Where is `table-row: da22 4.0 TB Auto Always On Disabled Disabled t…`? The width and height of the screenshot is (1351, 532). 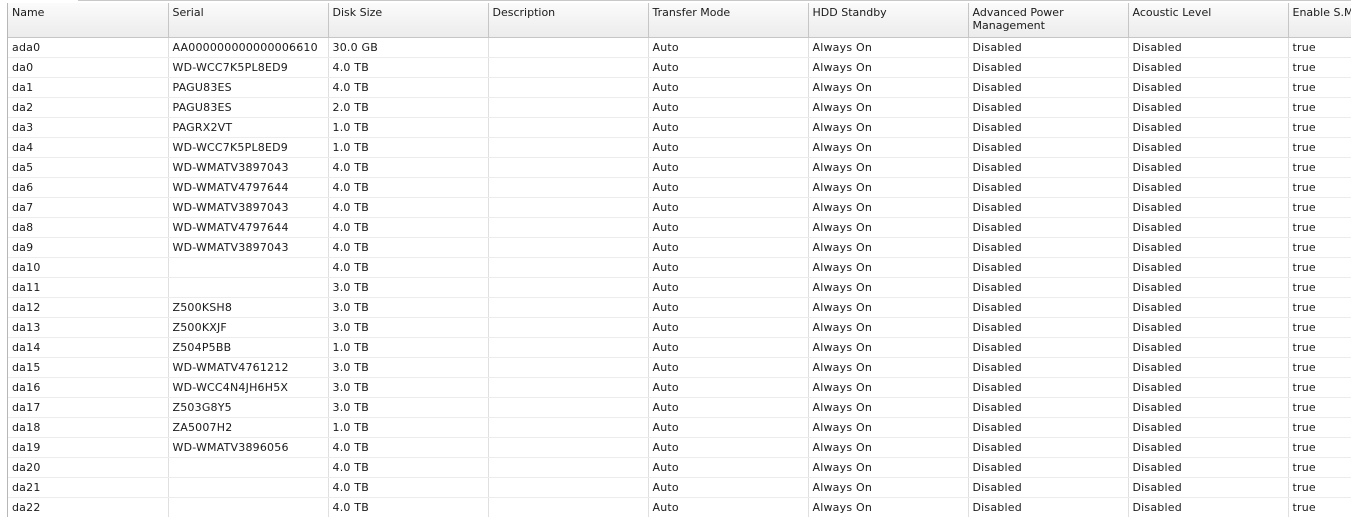 table-row: da22 4.0 TB Auto Always On Disabled Disabled t… is located at coordinates (679, 507).